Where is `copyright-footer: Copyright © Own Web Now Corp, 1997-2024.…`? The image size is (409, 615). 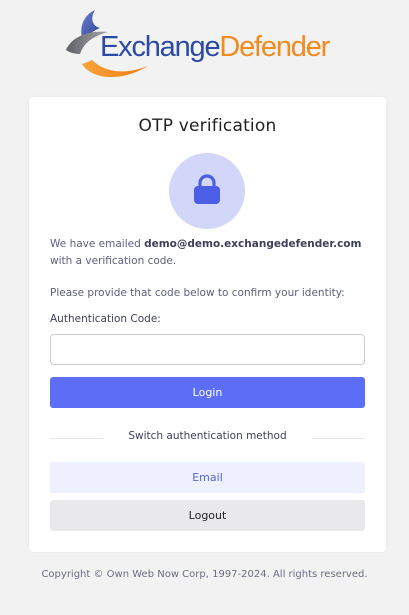 copyright-footer: Copyright © Own Web Now Corp, 1997-2024.… is located at coordinates (204, 574).